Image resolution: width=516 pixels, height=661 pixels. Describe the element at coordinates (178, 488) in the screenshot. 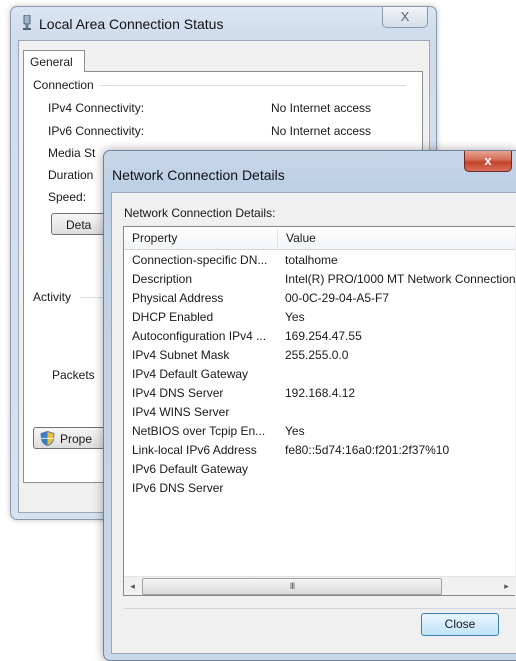

I see `row-property: IPv6 DNS Server` at that location.